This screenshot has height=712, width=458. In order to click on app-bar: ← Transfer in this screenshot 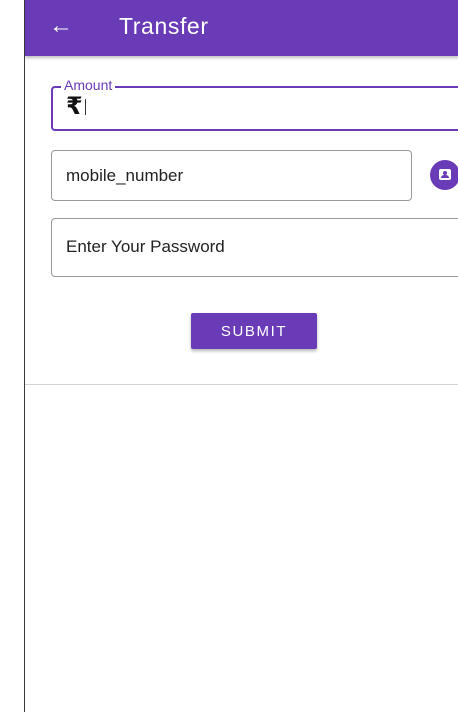, I will do `click(241, 28)`.